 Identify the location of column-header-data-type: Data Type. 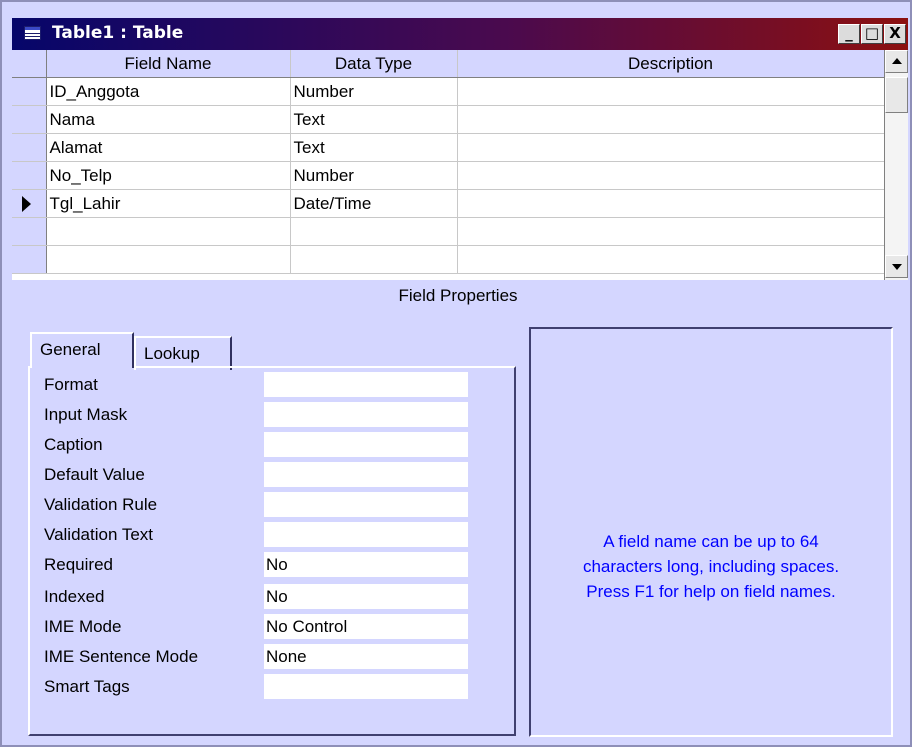
(374, 64).